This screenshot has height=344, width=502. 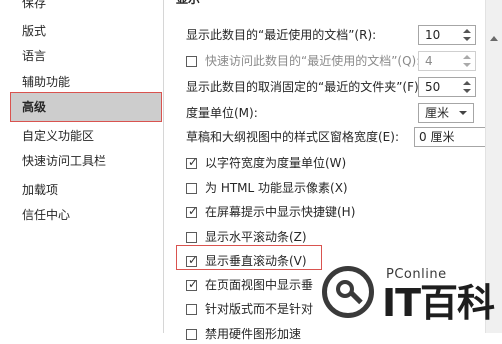 What do you see at coordinates (58, 136) in the screenshot?
I see `sidebar-item: 自定义功能区` at bounding box center [58, 136].